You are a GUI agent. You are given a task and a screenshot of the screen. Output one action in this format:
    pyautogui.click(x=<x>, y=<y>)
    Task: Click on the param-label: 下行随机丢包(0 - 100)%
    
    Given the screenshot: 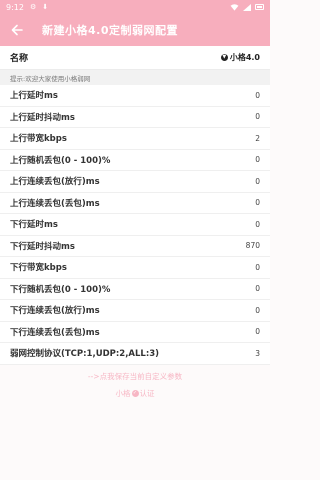 What is the action you would take?
    pyautogui.click(x=60, y=289)
    